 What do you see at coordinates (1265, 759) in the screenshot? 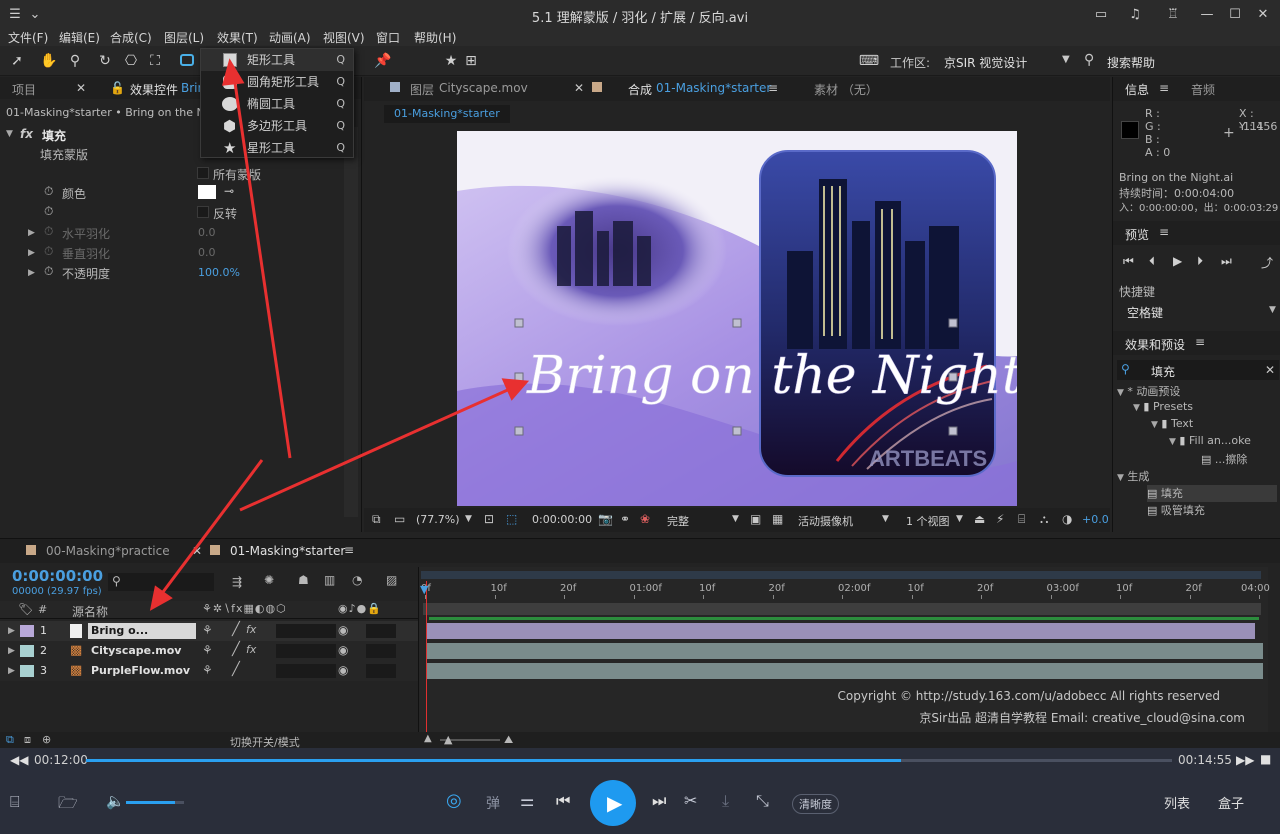
I see `stop-icon: ■` at bounding box center [1265, 759].